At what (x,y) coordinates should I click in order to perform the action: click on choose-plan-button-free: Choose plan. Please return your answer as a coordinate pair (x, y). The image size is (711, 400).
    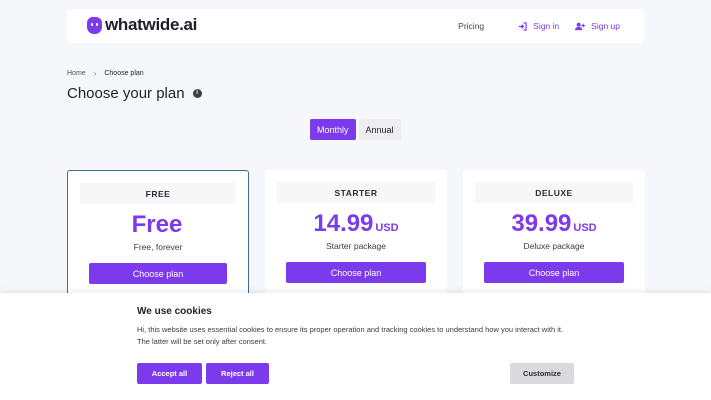
    Looking at the image, I should click on (158, 273).